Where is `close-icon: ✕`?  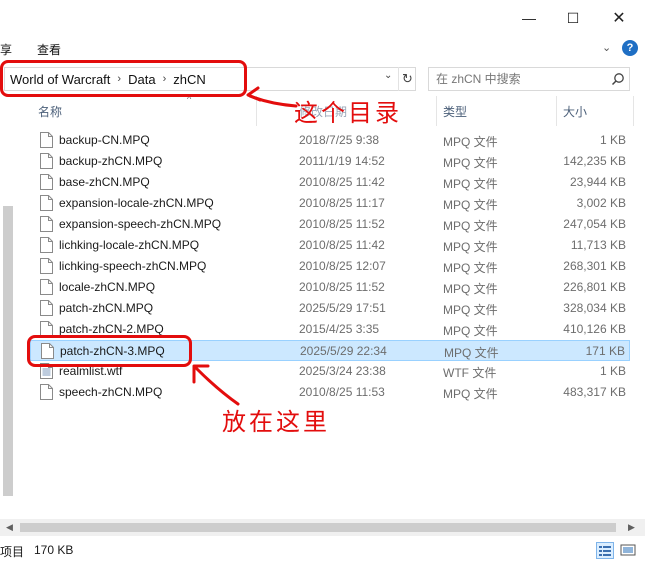 close-icon: ✕ is located at coordinates (619, 18).